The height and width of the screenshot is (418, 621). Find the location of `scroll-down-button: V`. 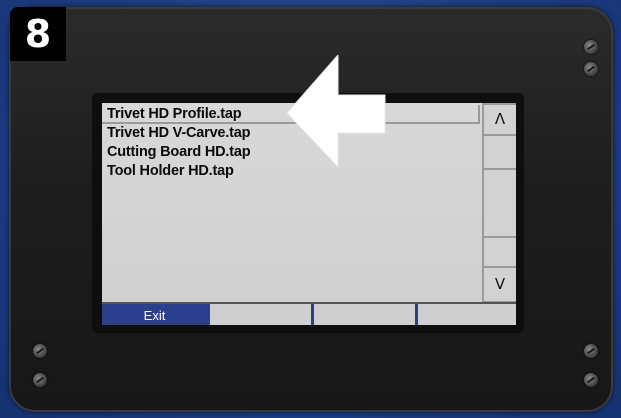

scroll-down-button: V is located at coordinates (499, 284).